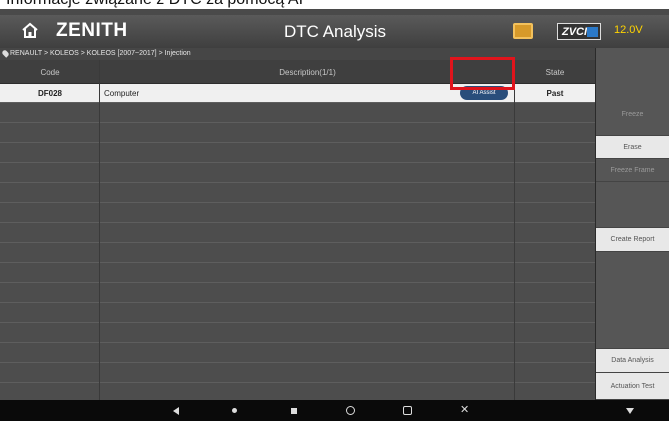 The height and width of the screenshot is (421, 669). I want to click on caption-text: Informacje związane z DTC za pomocą AI, so click(334, 4).